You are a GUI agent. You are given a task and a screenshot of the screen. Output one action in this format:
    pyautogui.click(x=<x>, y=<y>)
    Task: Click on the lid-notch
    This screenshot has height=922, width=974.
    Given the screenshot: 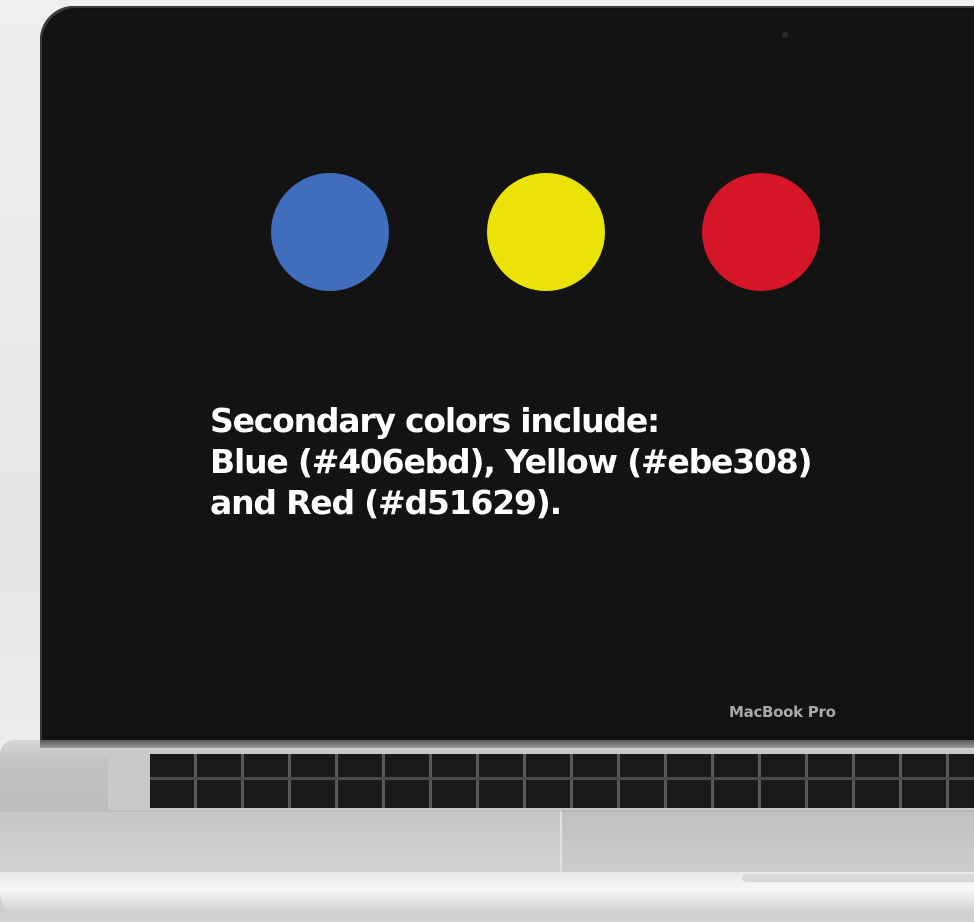 What is the action you would take?
    pyautogui.click(x=858, y=878)
    